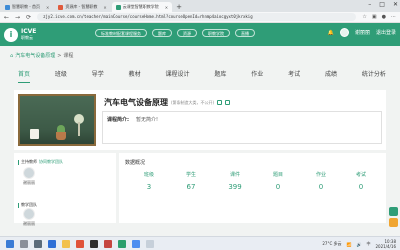 The width and height of the screenshot is (400, 250). What do you see at coordinates (200, 77) in the screenshot?
I see `course-nav-tabs: 首页 班级 导学 教材 课程设计 题库 作业 考试 成绩 统计分析` at bounding box center [200, 77].